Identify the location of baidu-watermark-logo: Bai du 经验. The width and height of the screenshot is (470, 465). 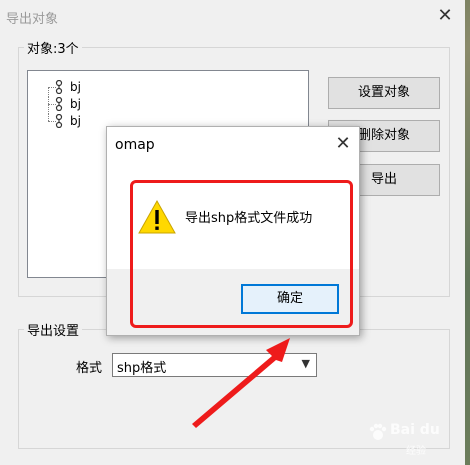
(417, 438).